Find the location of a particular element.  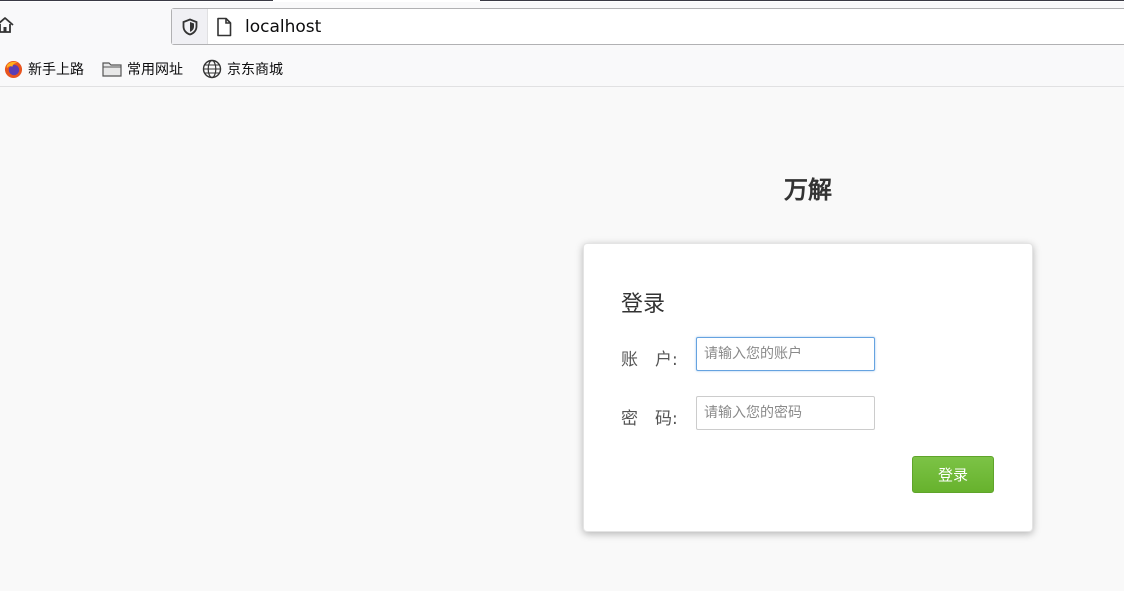

folder-icon is located at coordinates (112, 69).